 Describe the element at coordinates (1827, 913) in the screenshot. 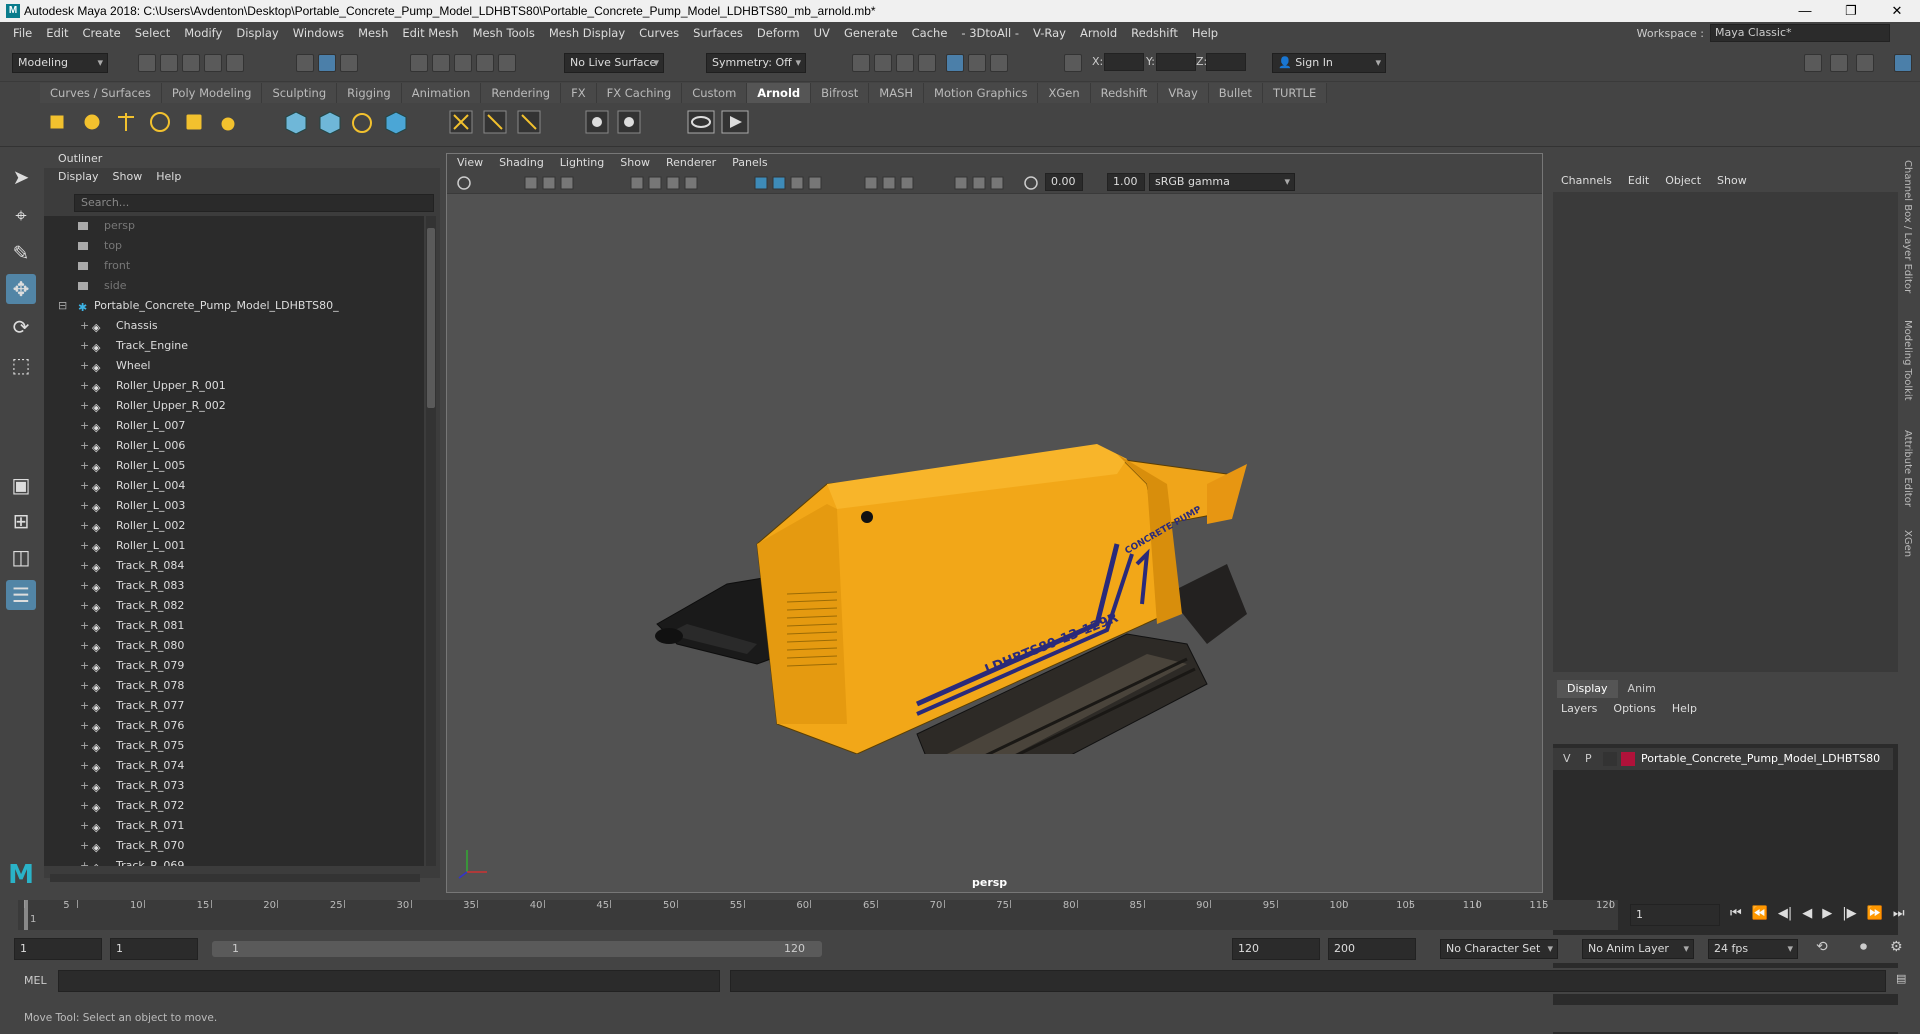

I see `play-forwards-icon: ▶` at that location.